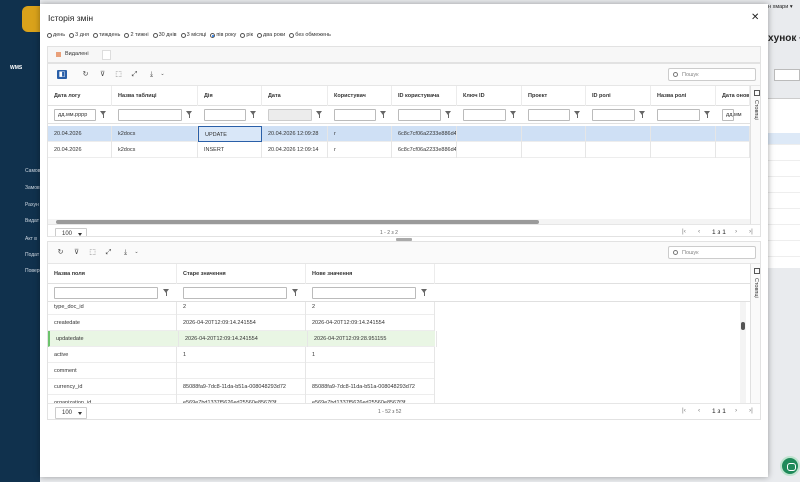  What do you see at coordinates (360, 96) in the screenshot?
I see `column-header: Користувач` at bounding box center [360, 96].